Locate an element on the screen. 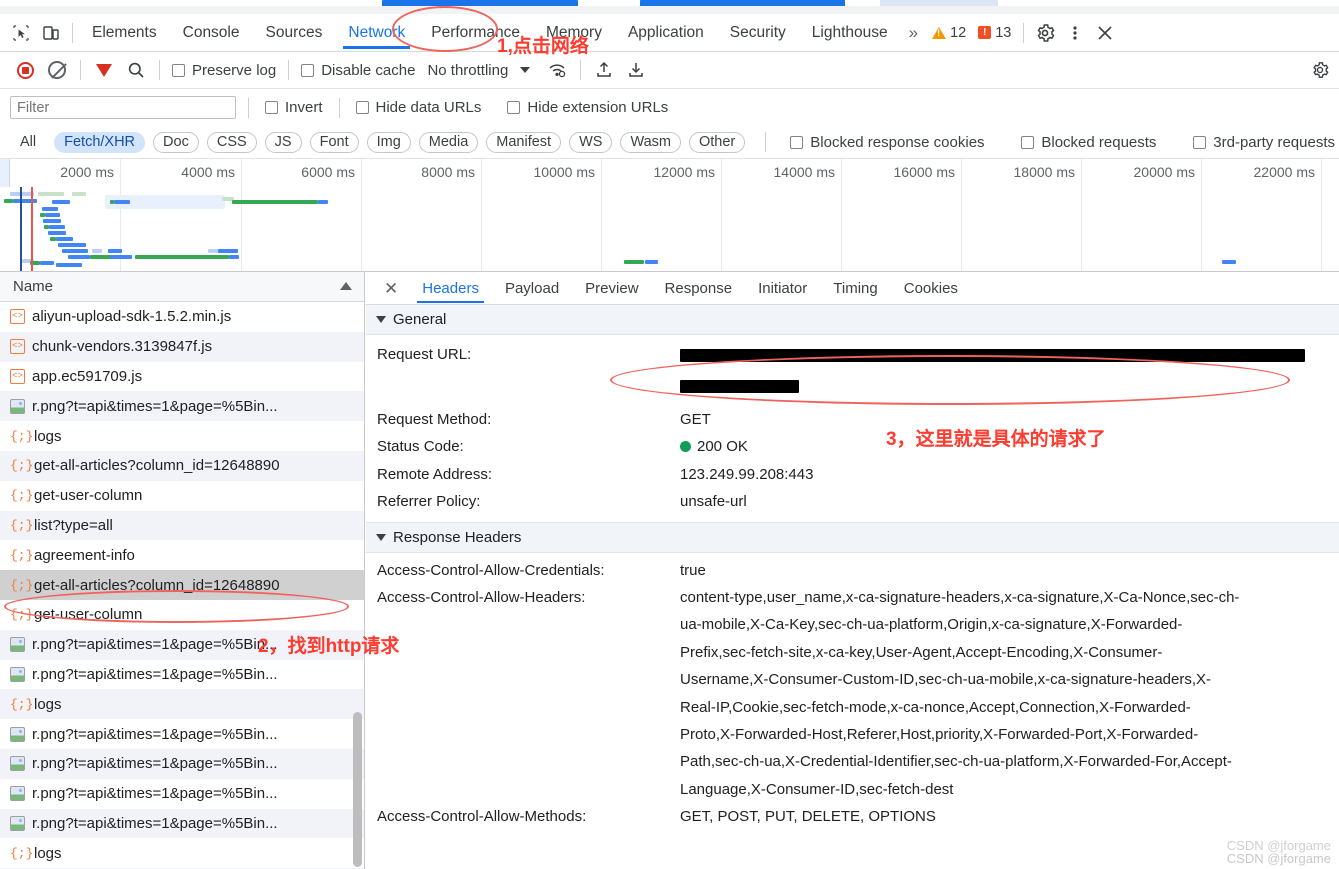  request-list-header: Name is located at coordinates (182, 287).